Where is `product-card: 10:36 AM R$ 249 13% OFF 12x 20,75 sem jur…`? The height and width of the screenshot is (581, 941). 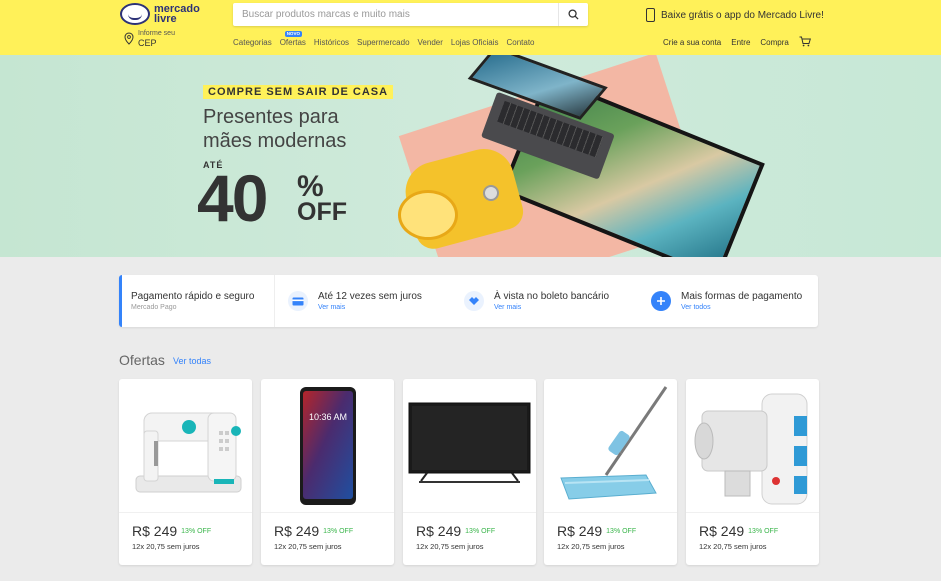 product-card: 10:36 AM R$ 249 13% OFF 12x 20,75 sem jur… is located at coordinates (327, 472).